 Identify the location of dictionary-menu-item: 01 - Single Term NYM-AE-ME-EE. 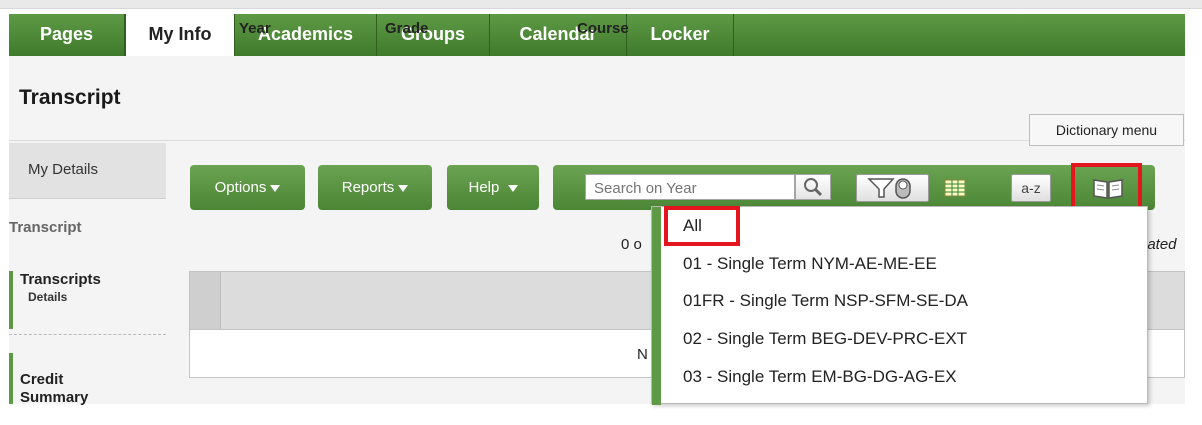
(810, 264).